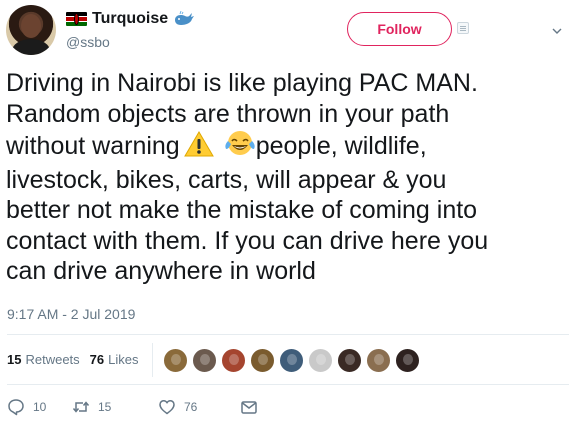  What do you see at coordinates (240, 147) in the screenshot?
I see `tears-of-joy-icon` at bounding box center [240, 147].